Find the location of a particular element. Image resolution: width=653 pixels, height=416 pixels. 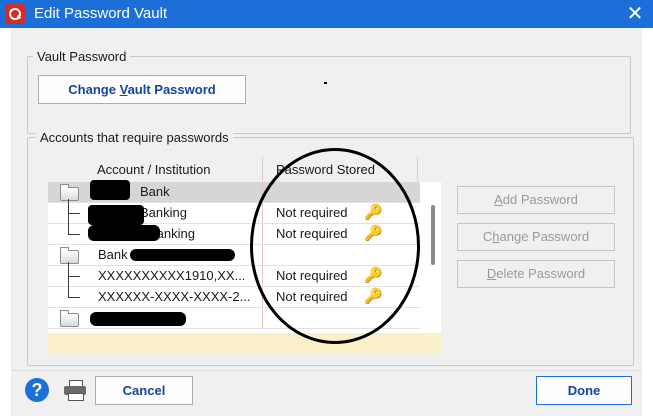

window-title: Edit Password Vault is located at coordinates (101, 13).